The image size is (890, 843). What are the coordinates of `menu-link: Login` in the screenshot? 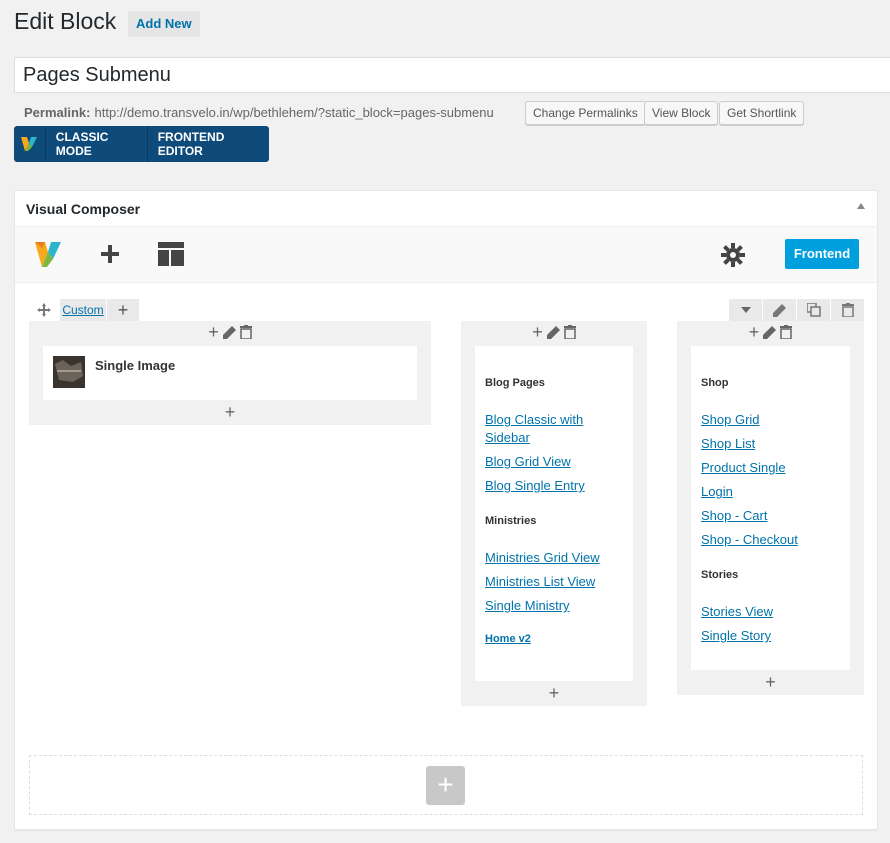 It's located at (770, 492).